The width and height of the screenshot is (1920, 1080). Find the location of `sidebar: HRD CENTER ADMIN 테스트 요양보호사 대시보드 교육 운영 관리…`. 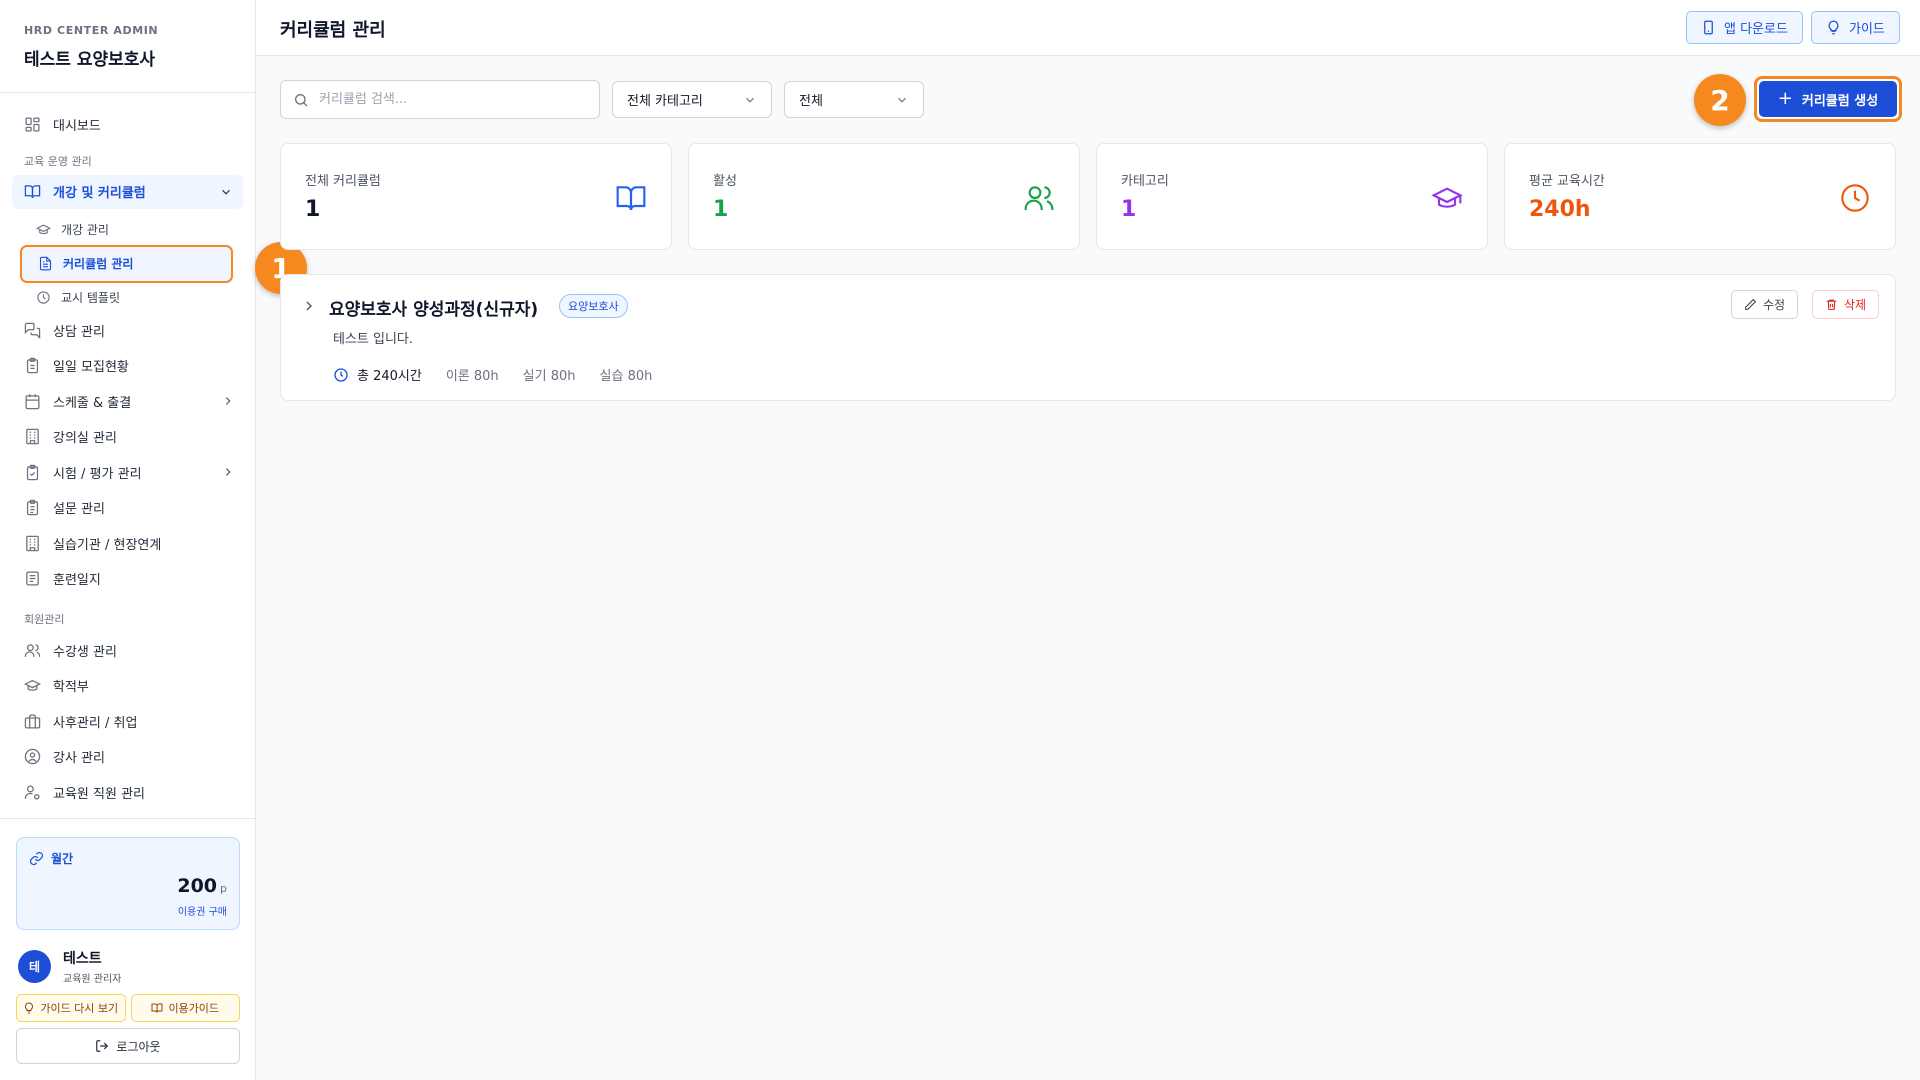

sidebar: HRD CENTER ADMIN 테스트 요양보호사 대시보드 교육 운영 관리… is located at coordinates (128, 540).